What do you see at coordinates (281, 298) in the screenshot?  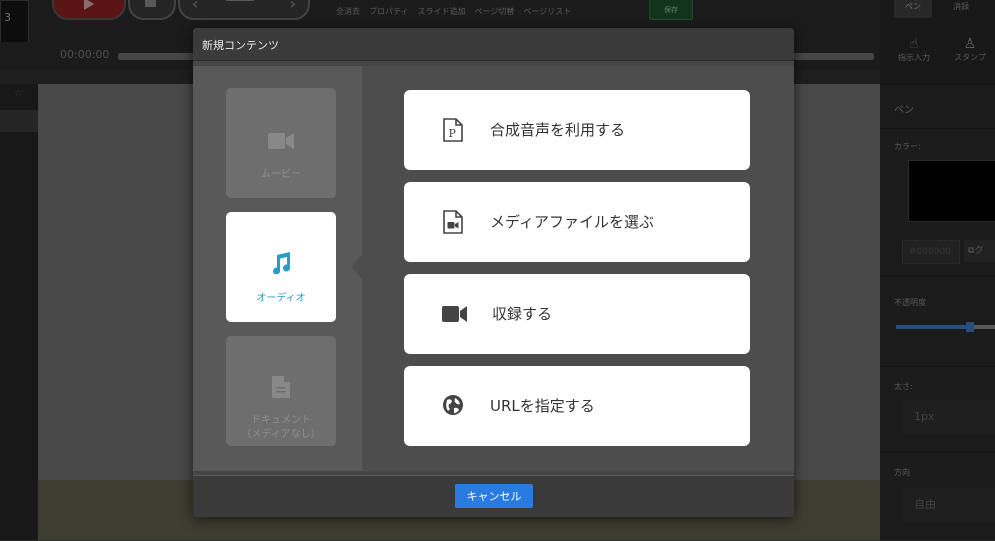 I see `category-audio-label: オーディオ` at bounding box center [281, 298].